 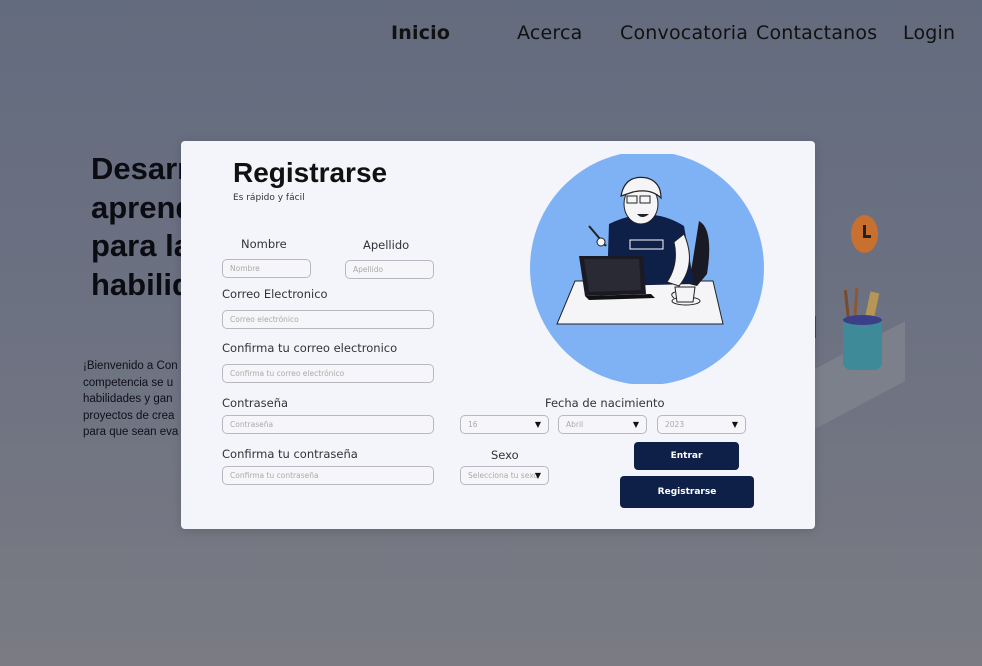 What do you see at coordinates (128, 382) in the screenshot?
I see `hero-text-line: competencia se u` at bounding box center [128, 382].